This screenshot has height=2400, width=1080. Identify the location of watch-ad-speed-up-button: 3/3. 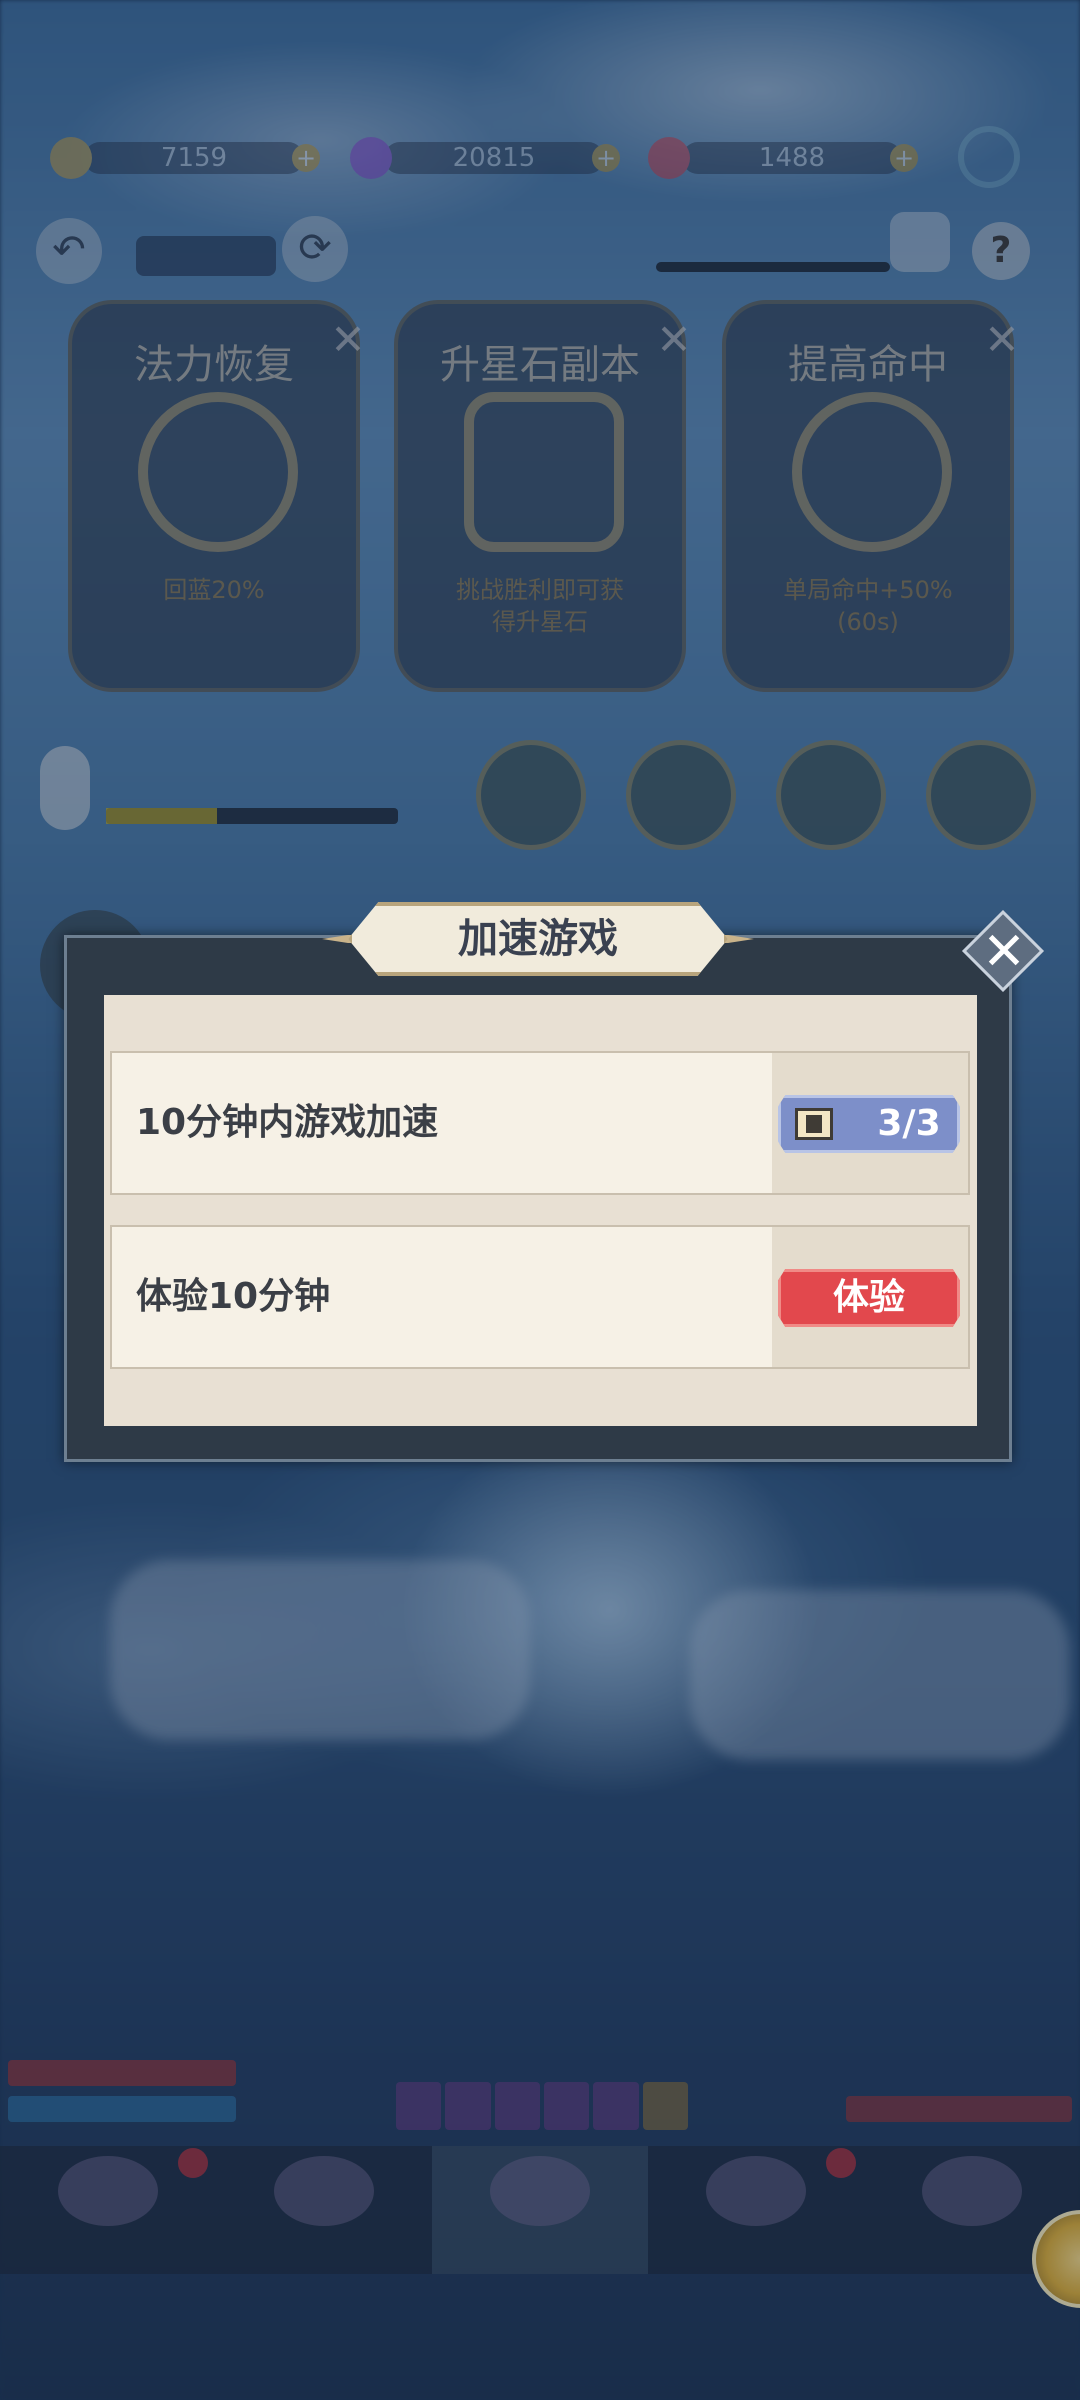
(869, 1124).